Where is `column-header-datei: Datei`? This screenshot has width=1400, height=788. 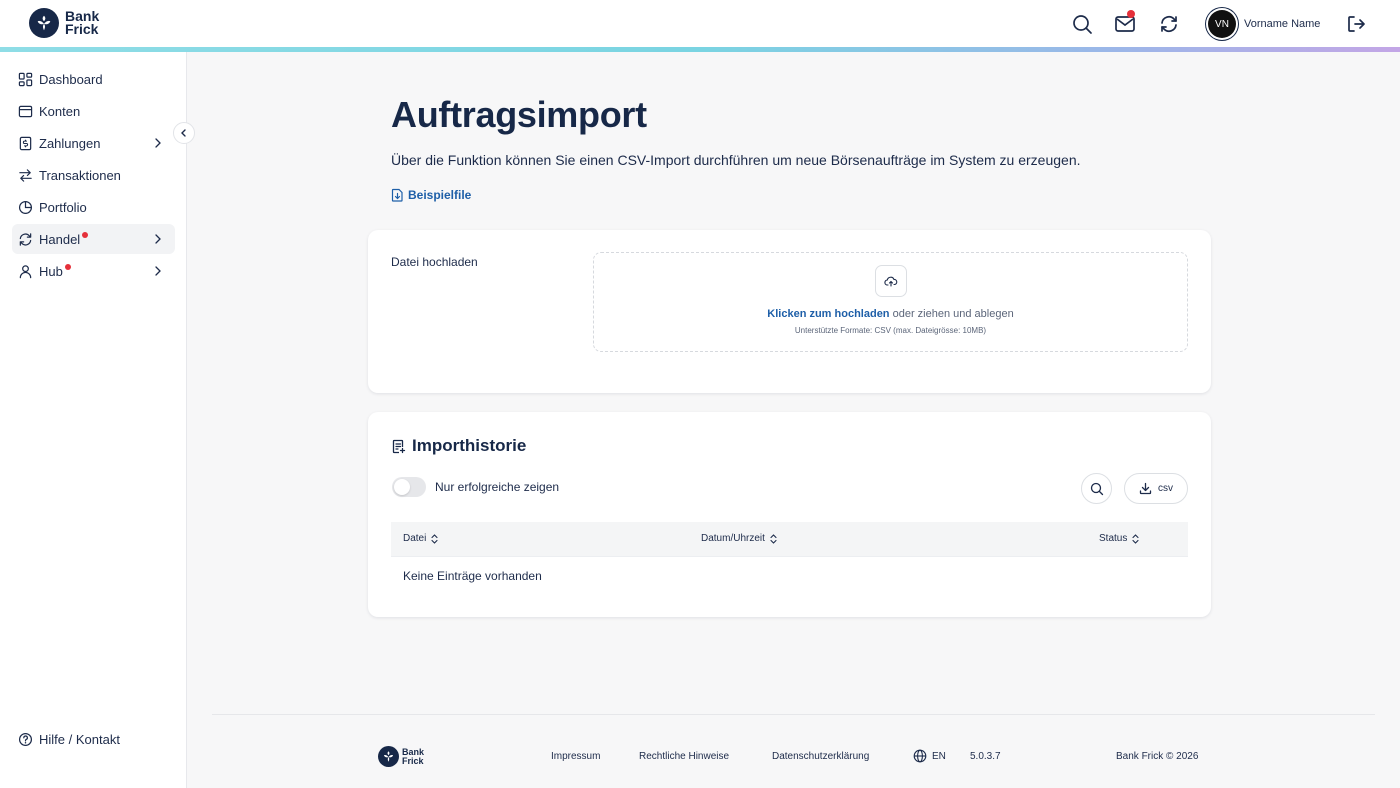 column-header-datei: Datei is located at coordinates (420, 538).